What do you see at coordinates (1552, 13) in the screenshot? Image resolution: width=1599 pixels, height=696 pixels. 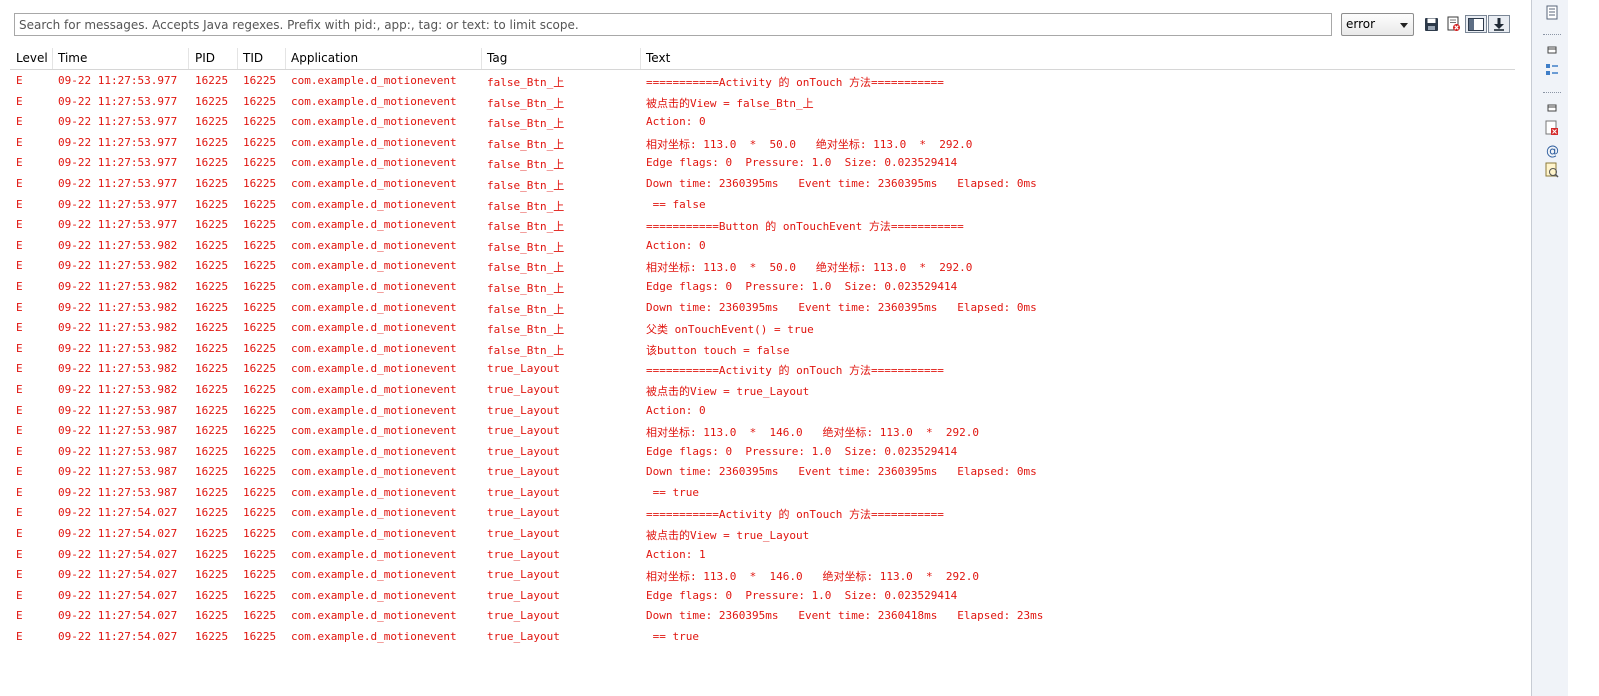 I see `outline-view-button` at bounding box center [1552, 13].